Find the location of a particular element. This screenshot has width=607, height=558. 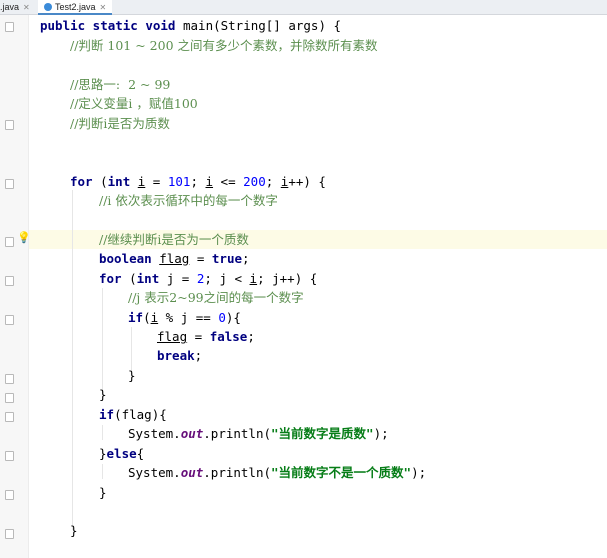

code-text: (flag){ is located at coordinates (140, 414).